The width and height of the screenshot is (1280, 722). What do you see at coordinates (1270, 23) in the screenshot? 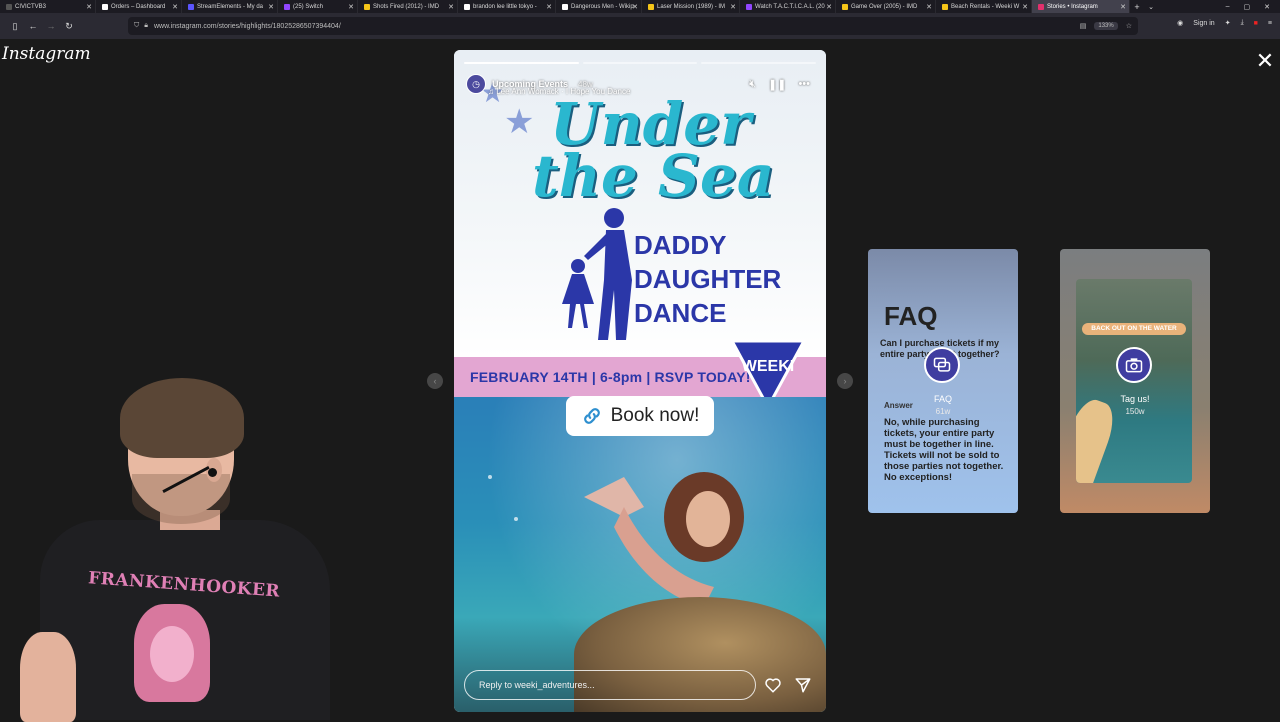
I see `menu-icon: ≡` at bounding box center [1270, 23].